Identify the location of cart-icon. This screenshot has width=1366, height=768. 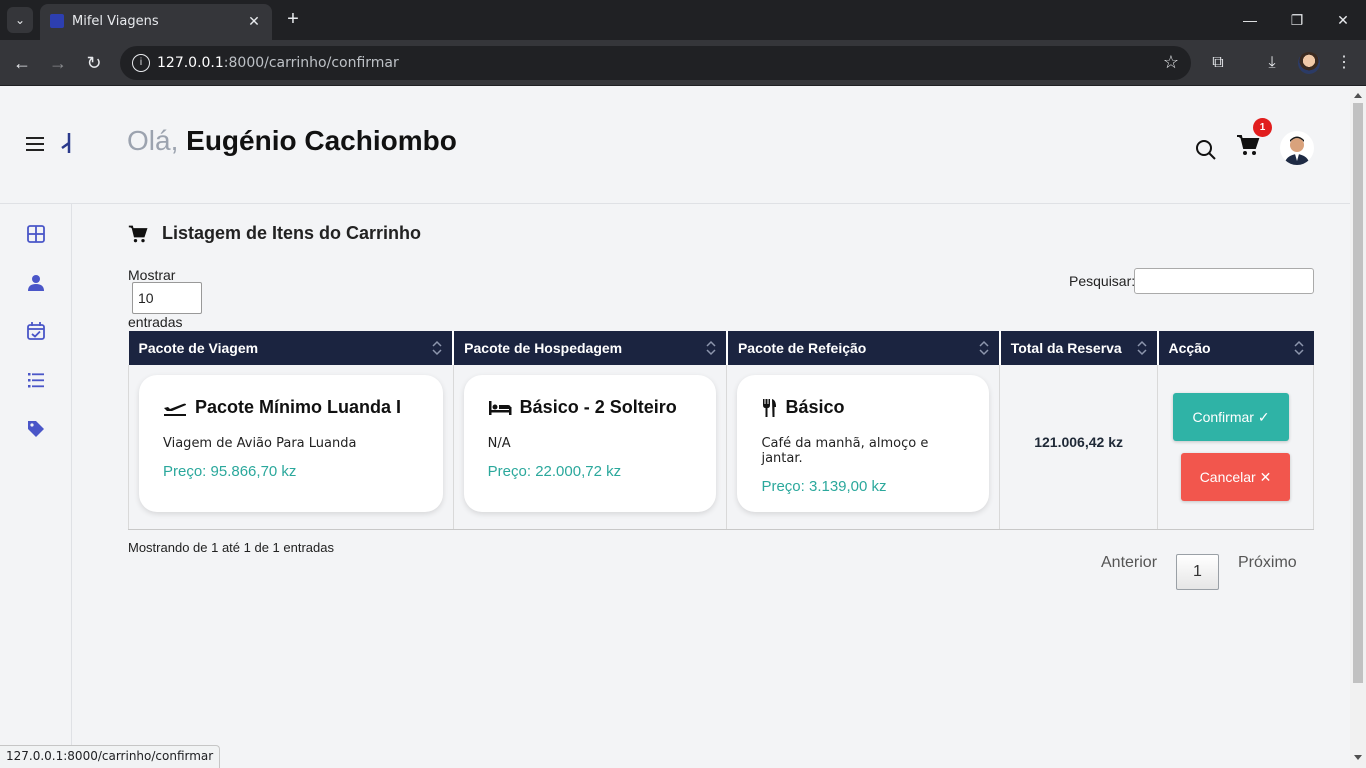
(1248, 145).